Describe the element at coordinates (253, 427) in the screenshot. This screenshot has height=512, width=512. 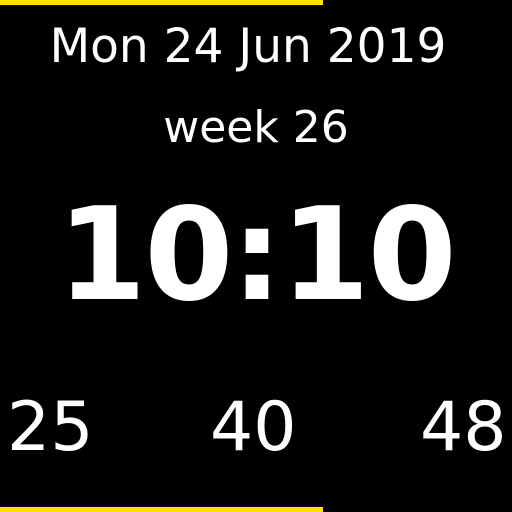
I see `complication-center: 40` at that location.